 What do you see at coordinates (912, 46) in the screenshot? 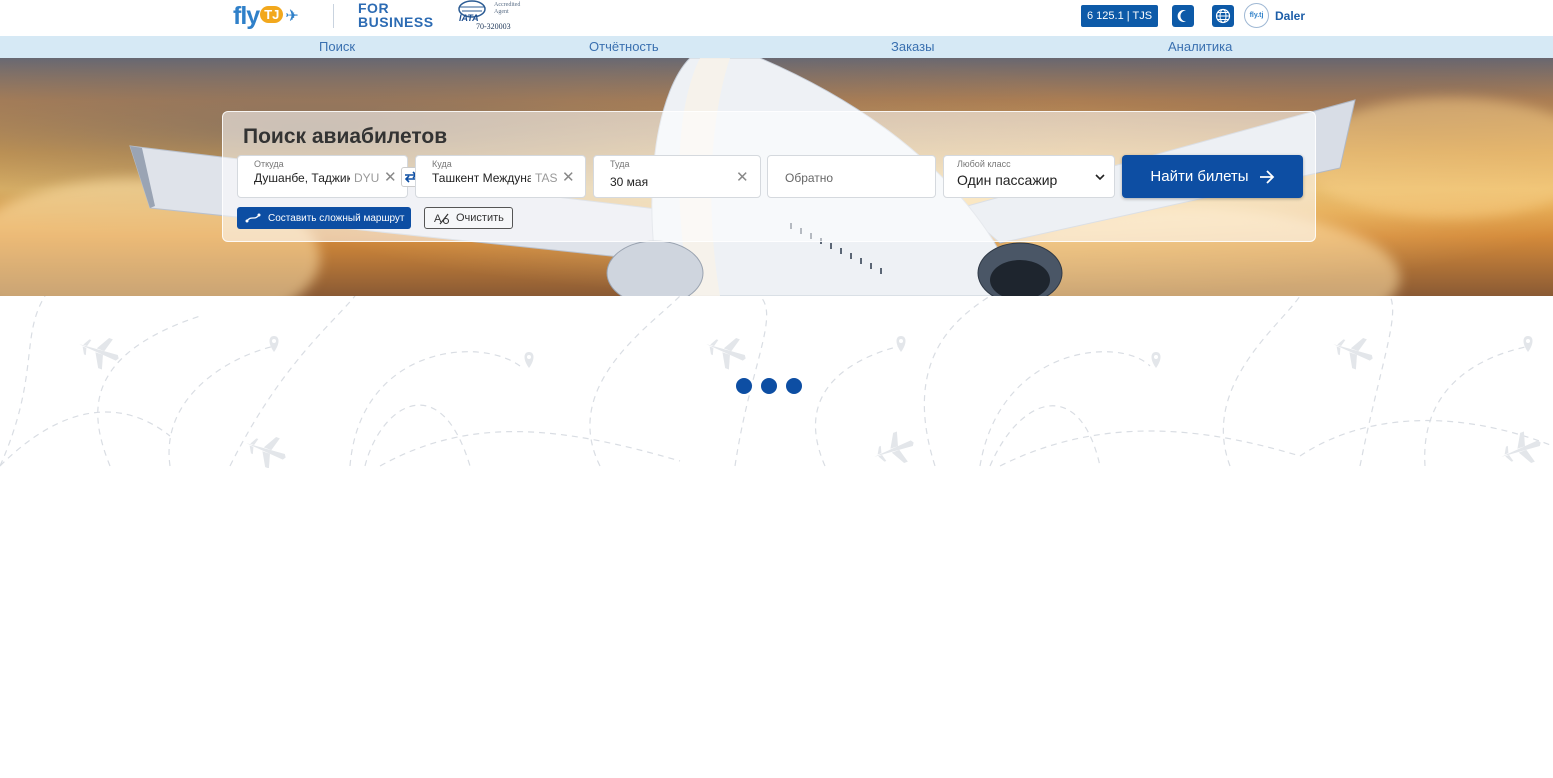
I see `nav-item-orders: Заказы` at bounding box center [912, 46].